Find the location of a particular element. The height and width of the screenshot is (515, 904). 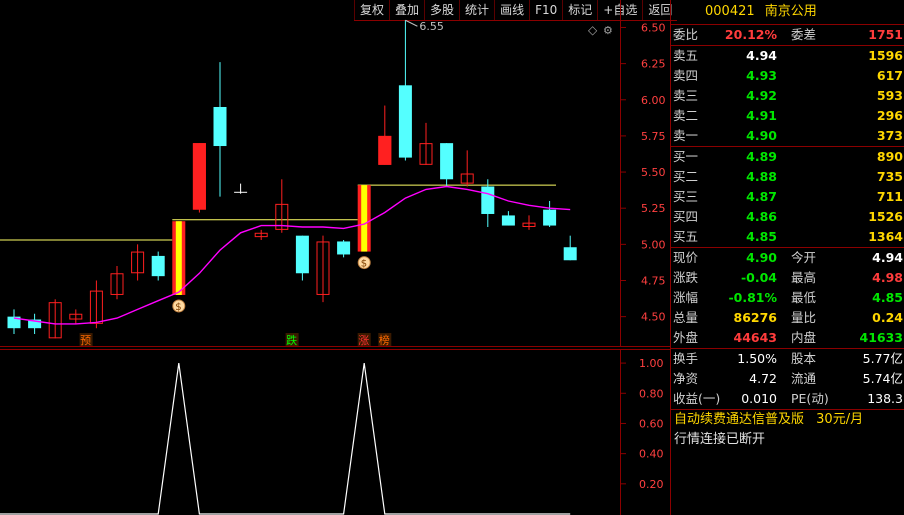

quote-row: 涨跌 -0.04 最高 4.98 is located at coordinates (788, 277).